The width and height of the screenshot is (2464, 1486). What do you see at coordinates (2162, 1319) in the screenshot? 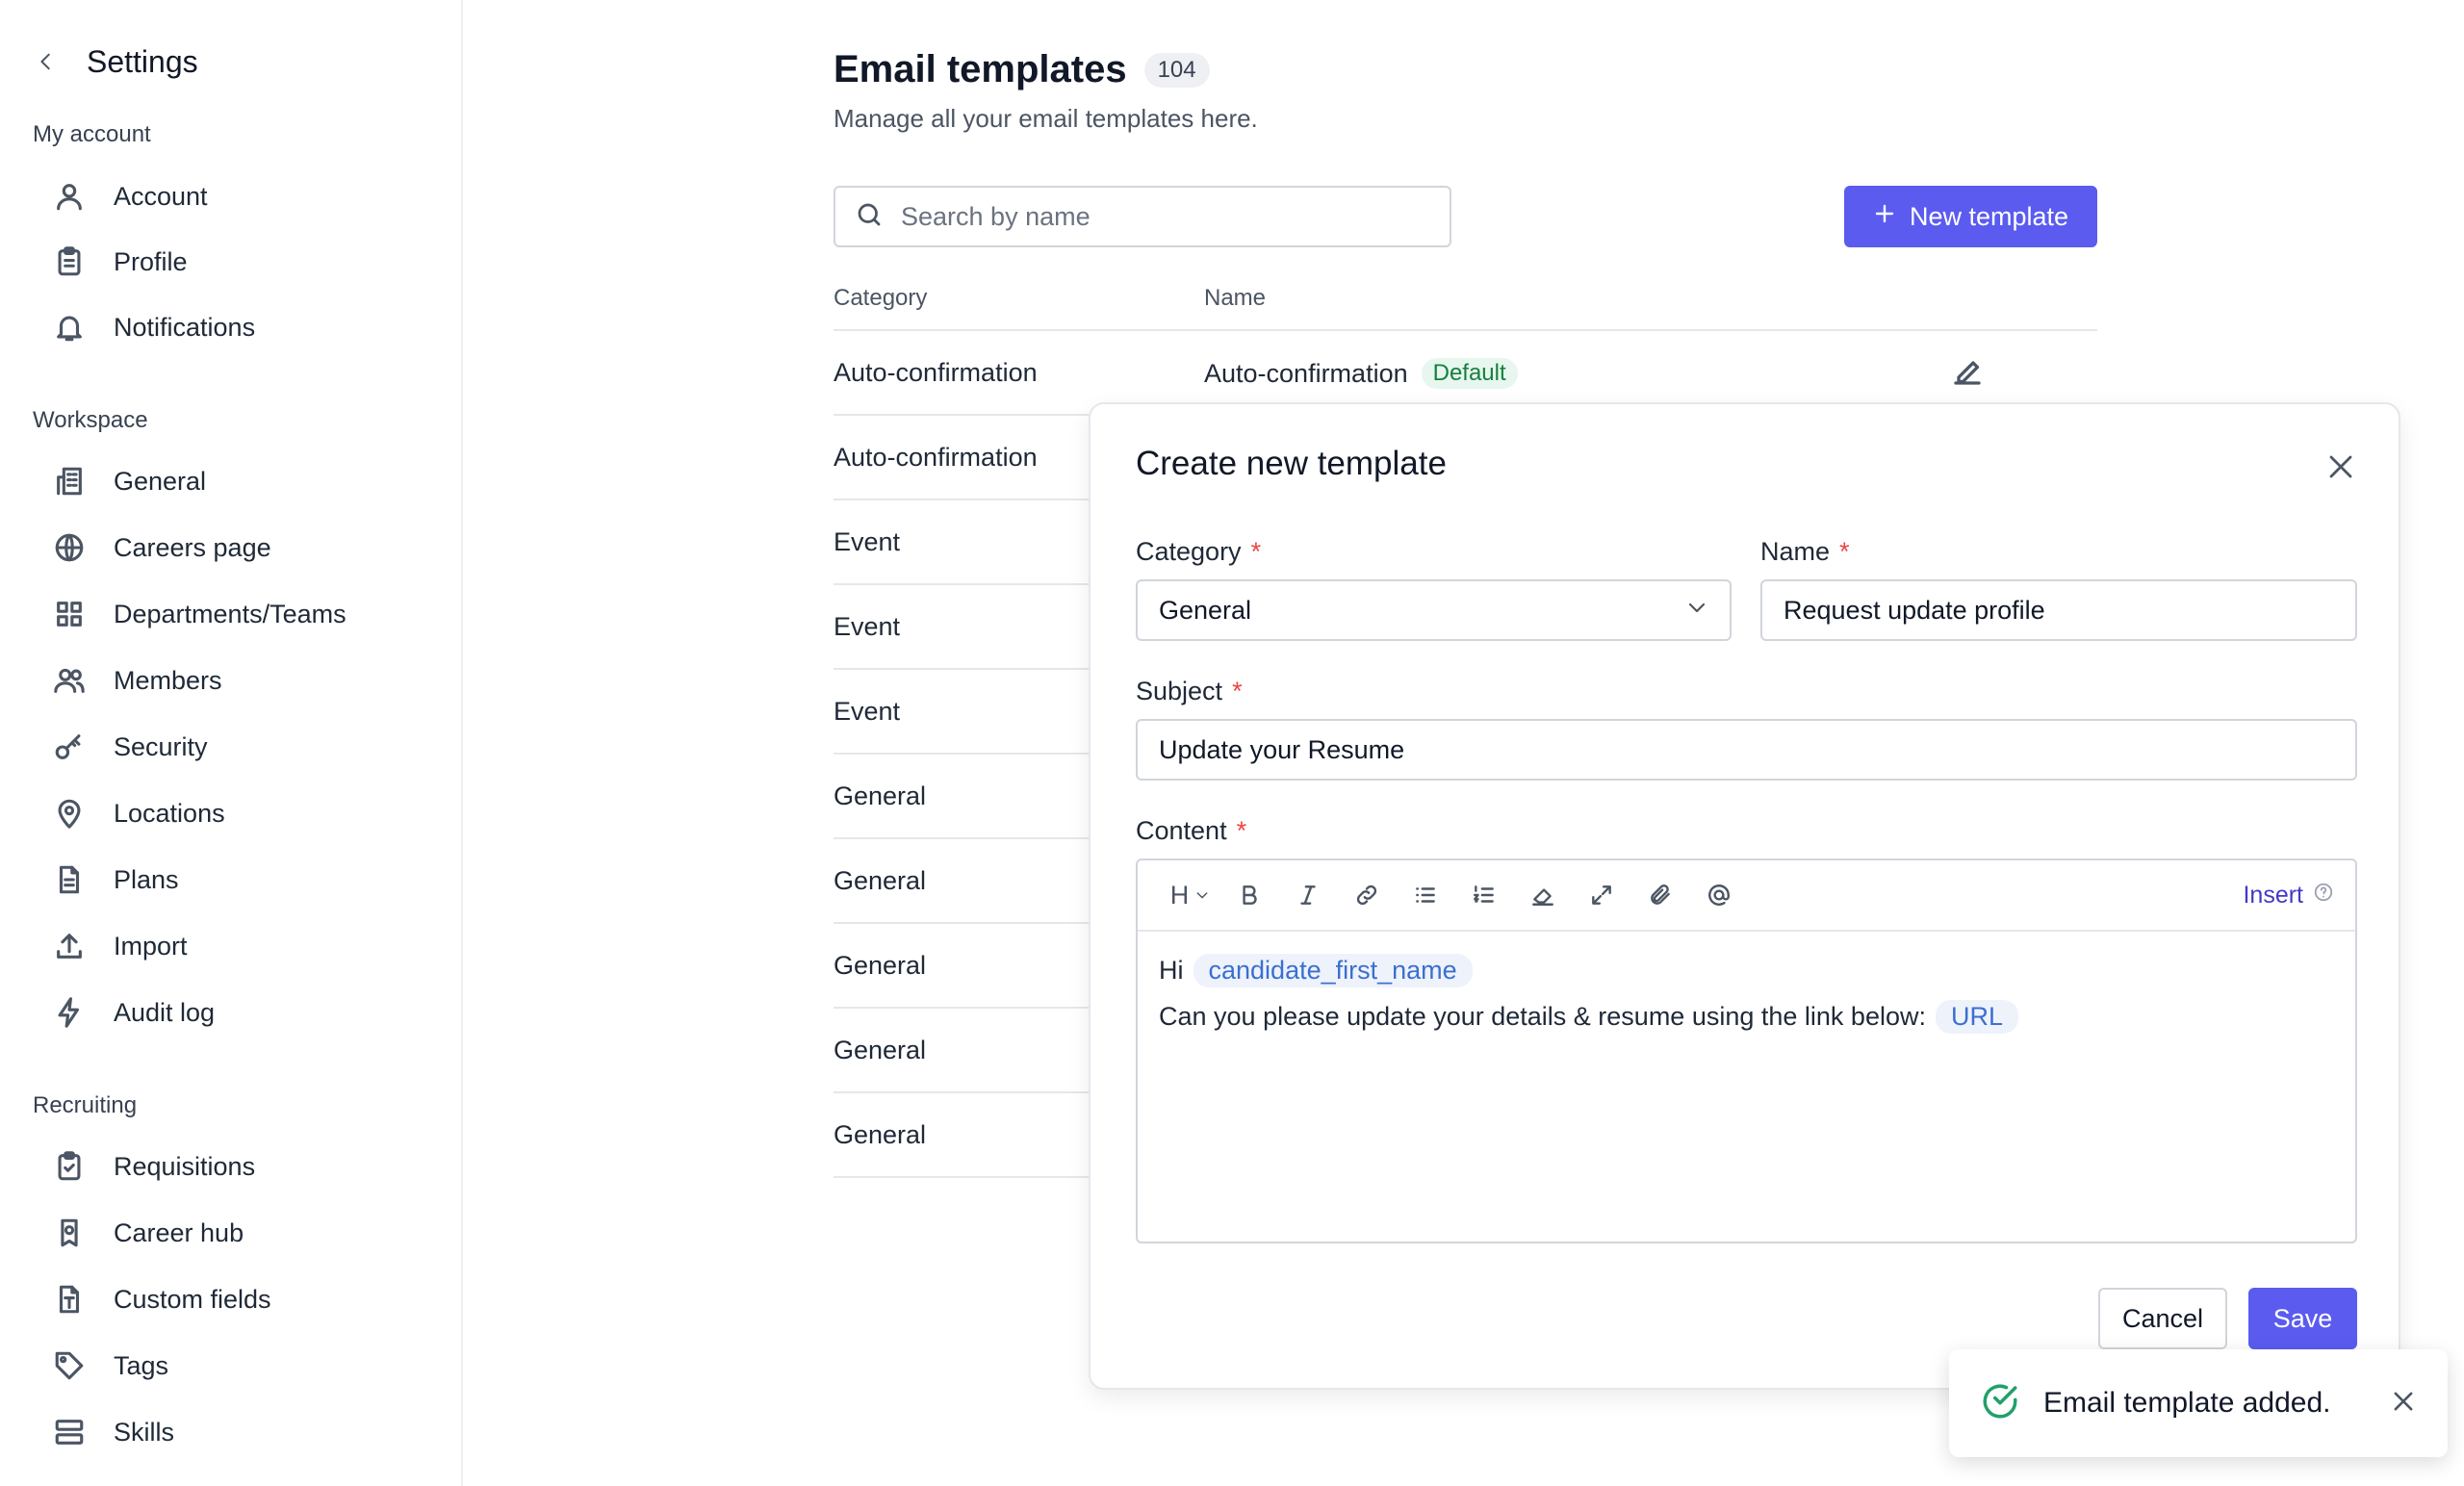
I see `cancel-button: Cancel` at bounding box center [2162, 1319].